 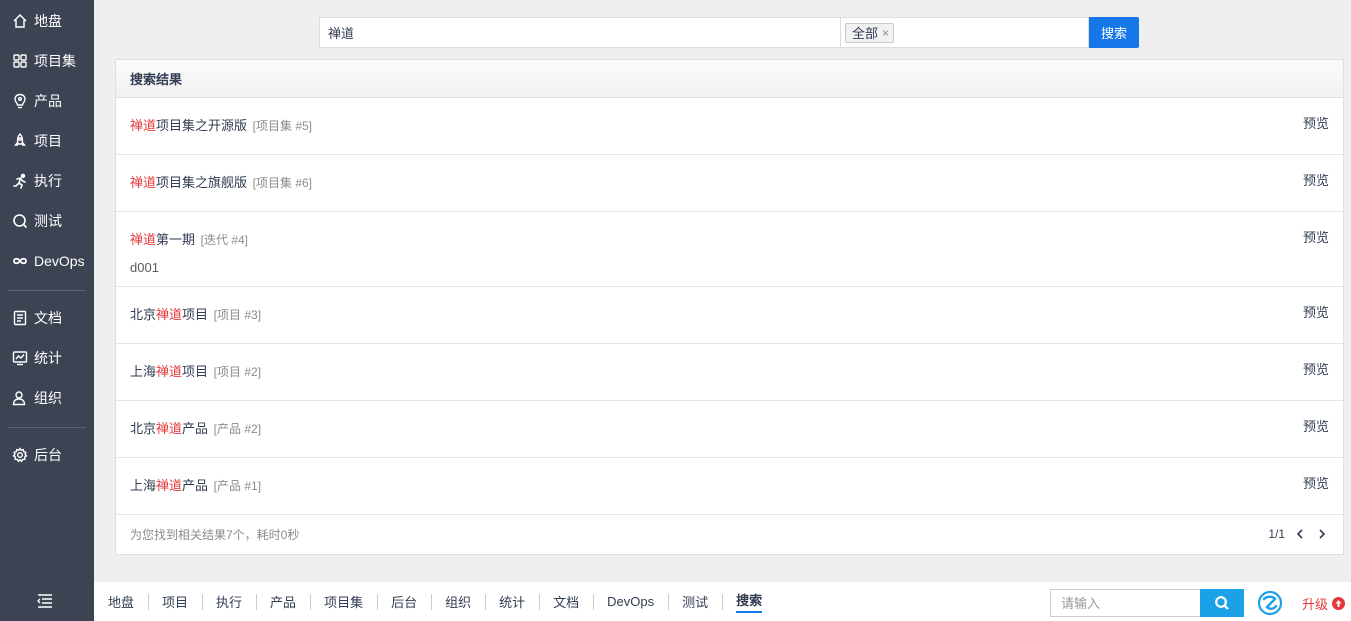 I want to click on result-title-link: 上海禅道项目 [项目 #2], so click(x=195, y=370).